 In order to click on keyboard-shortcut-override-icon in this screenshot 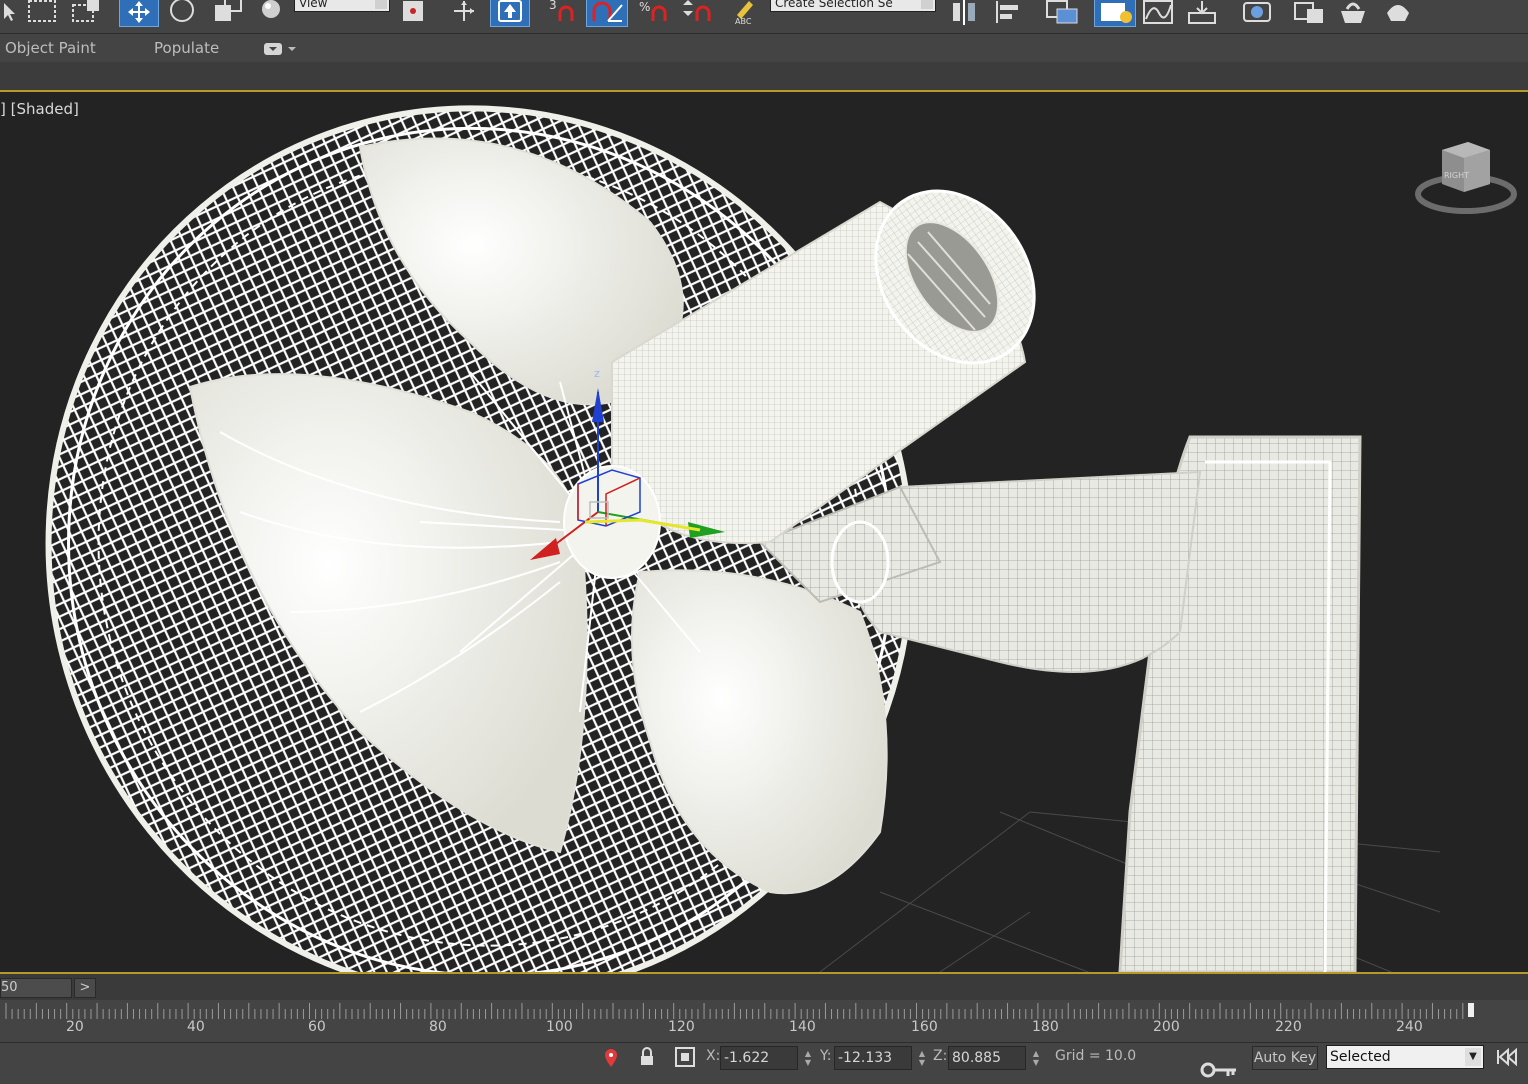, I will do `click(510, 13)`.